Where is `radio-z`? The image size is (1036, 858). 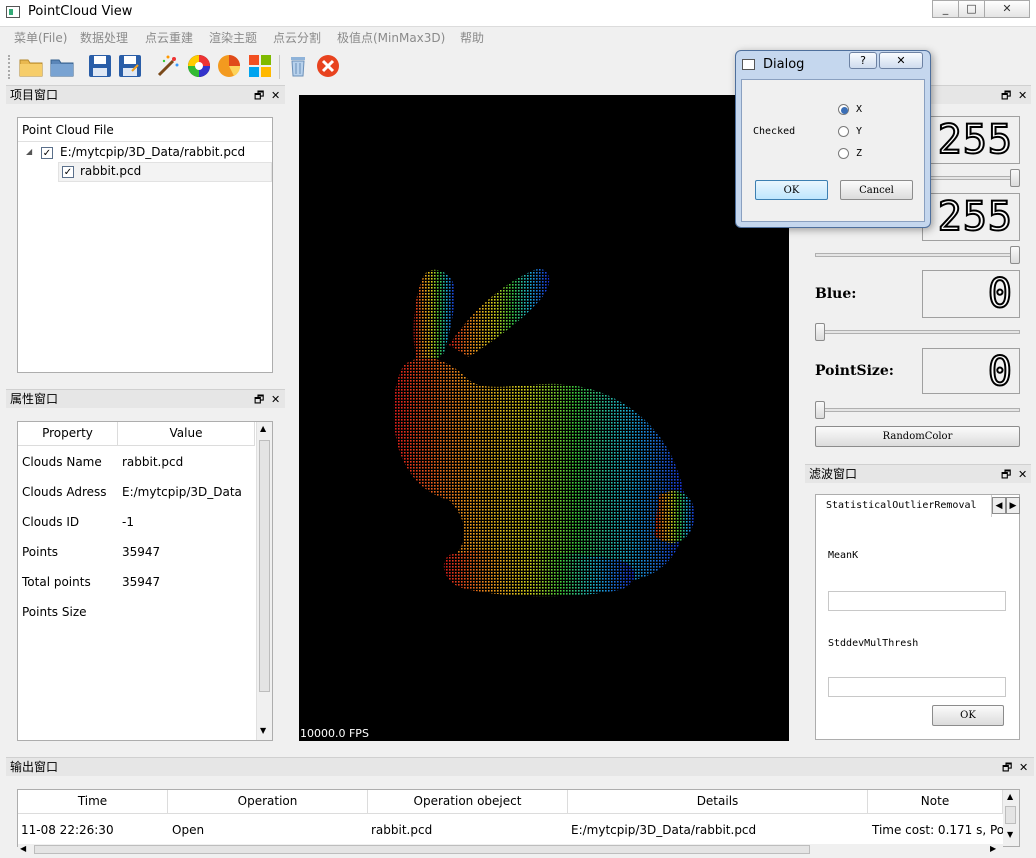 radio-z is located at coordinates (843, 153).